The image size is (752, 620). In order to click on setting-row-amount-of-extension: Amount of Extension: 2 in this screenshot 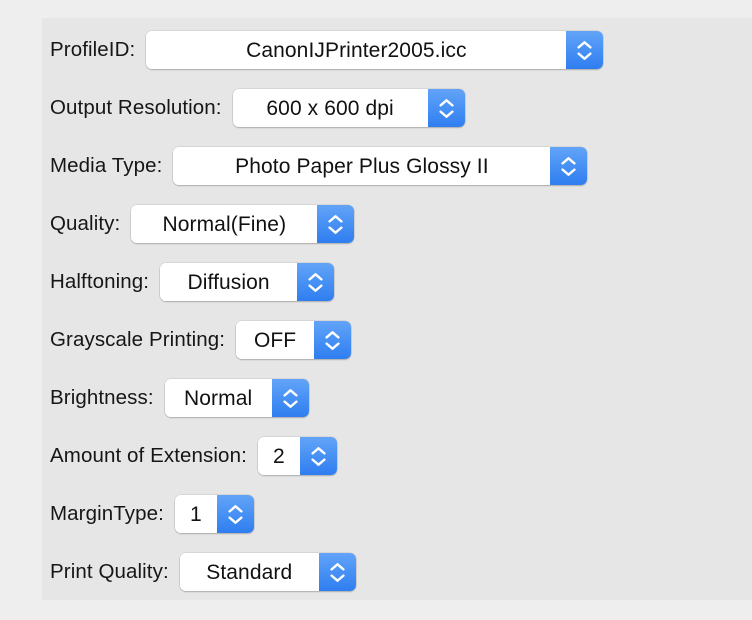, I will do `click(193, 456)`.